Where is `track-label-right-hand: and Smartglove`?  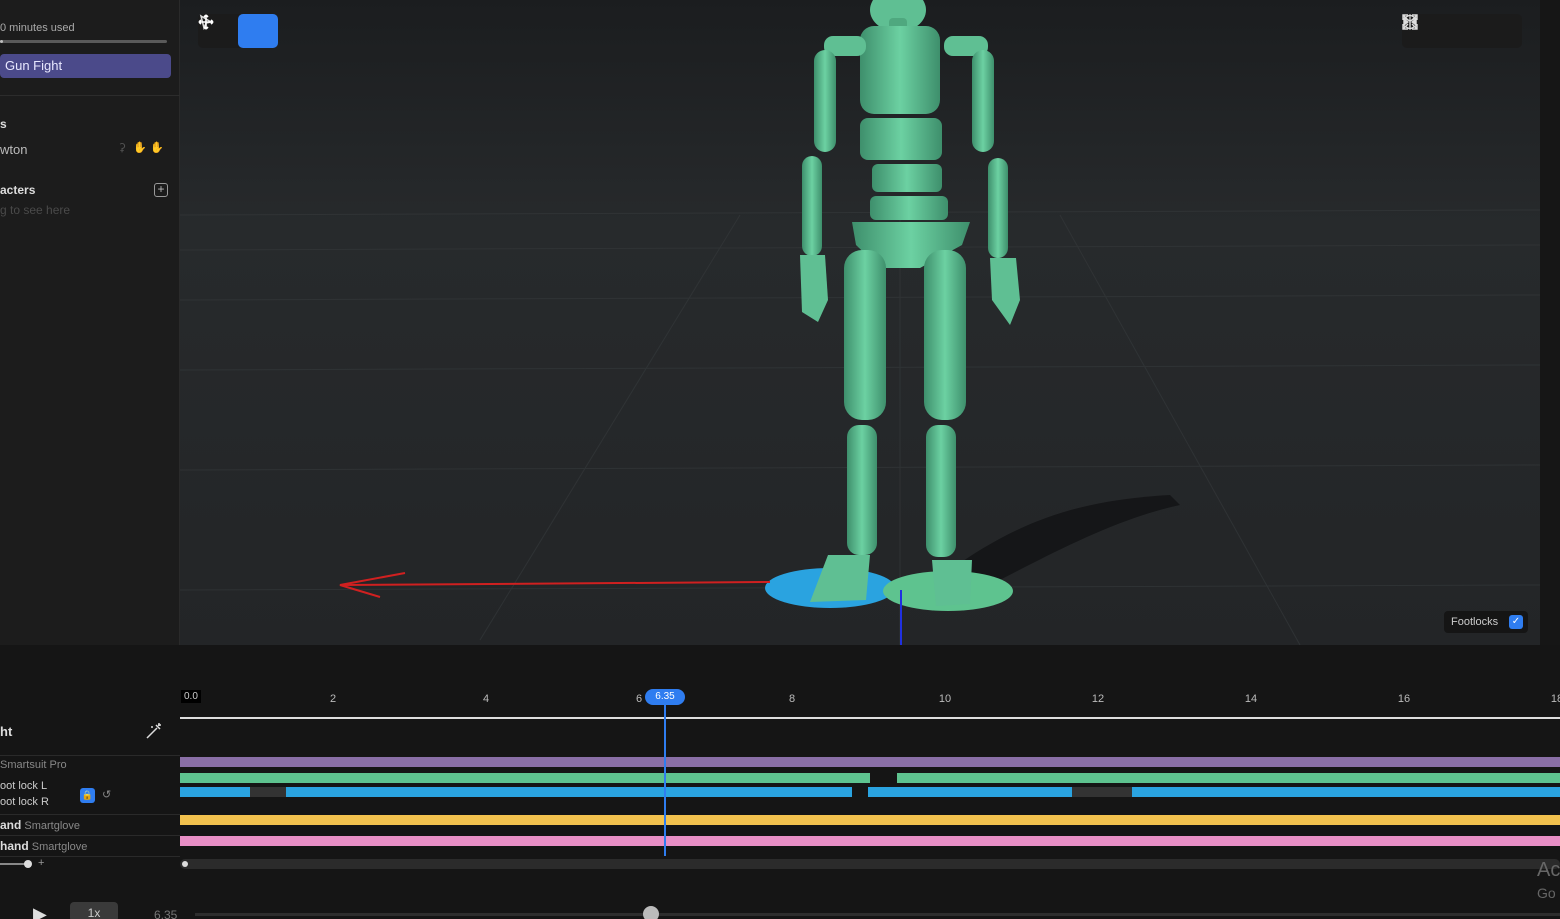
track-label-right-hand: and Smartglove is located at coordinates (40, 825).